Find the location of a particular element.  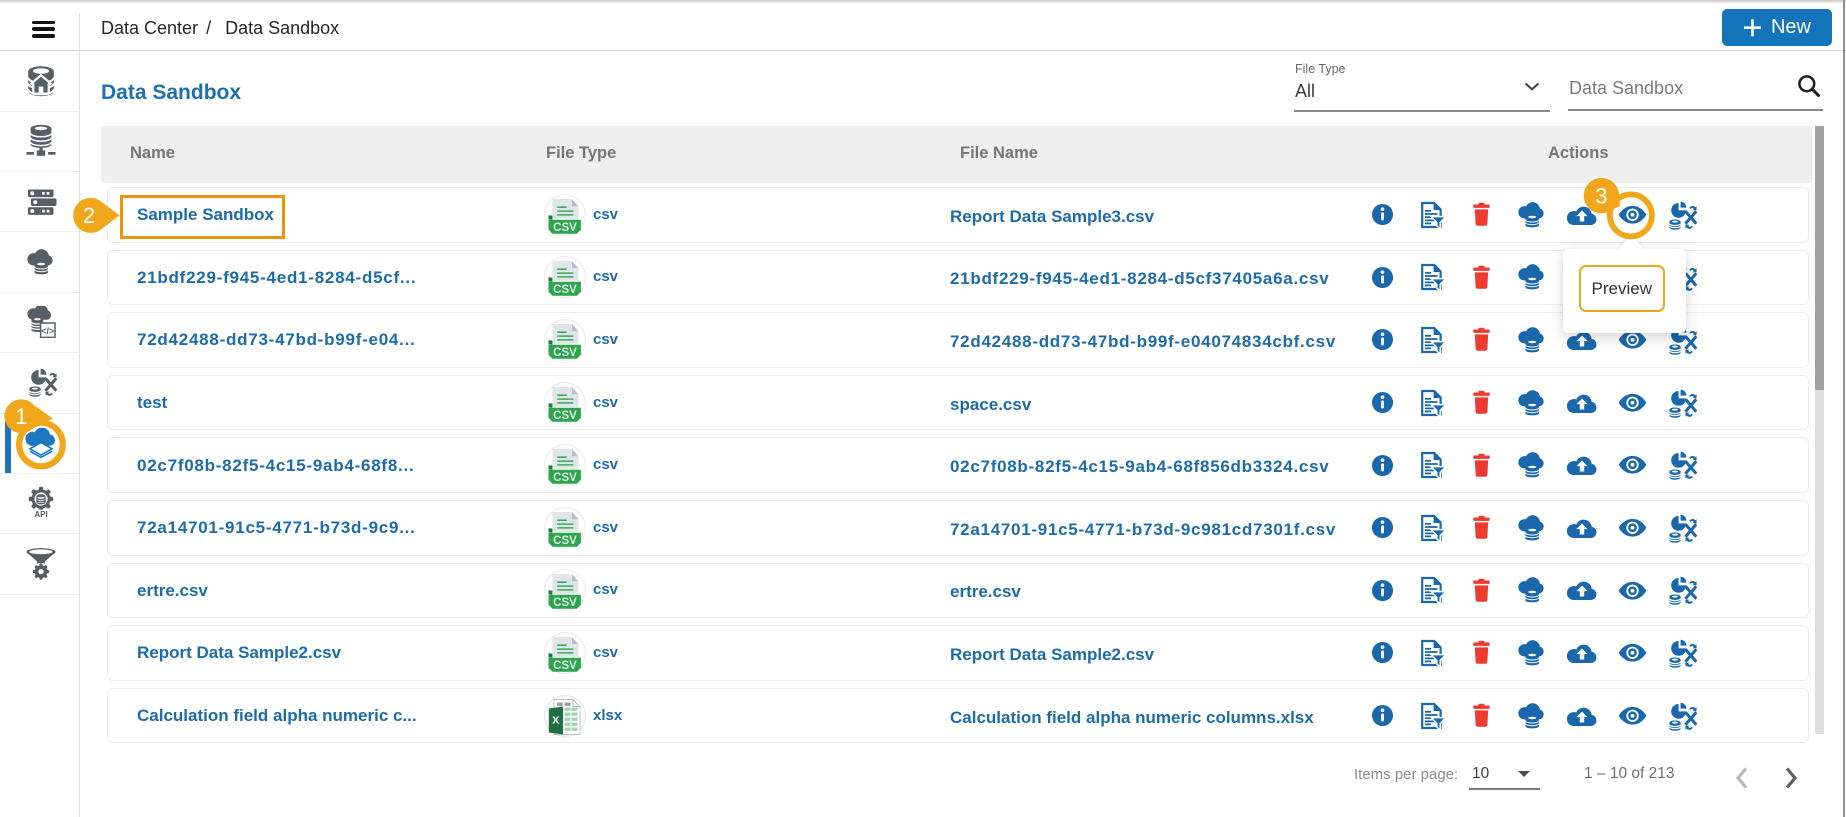

svg-text: 3 is located at coordinates (1601, 195).